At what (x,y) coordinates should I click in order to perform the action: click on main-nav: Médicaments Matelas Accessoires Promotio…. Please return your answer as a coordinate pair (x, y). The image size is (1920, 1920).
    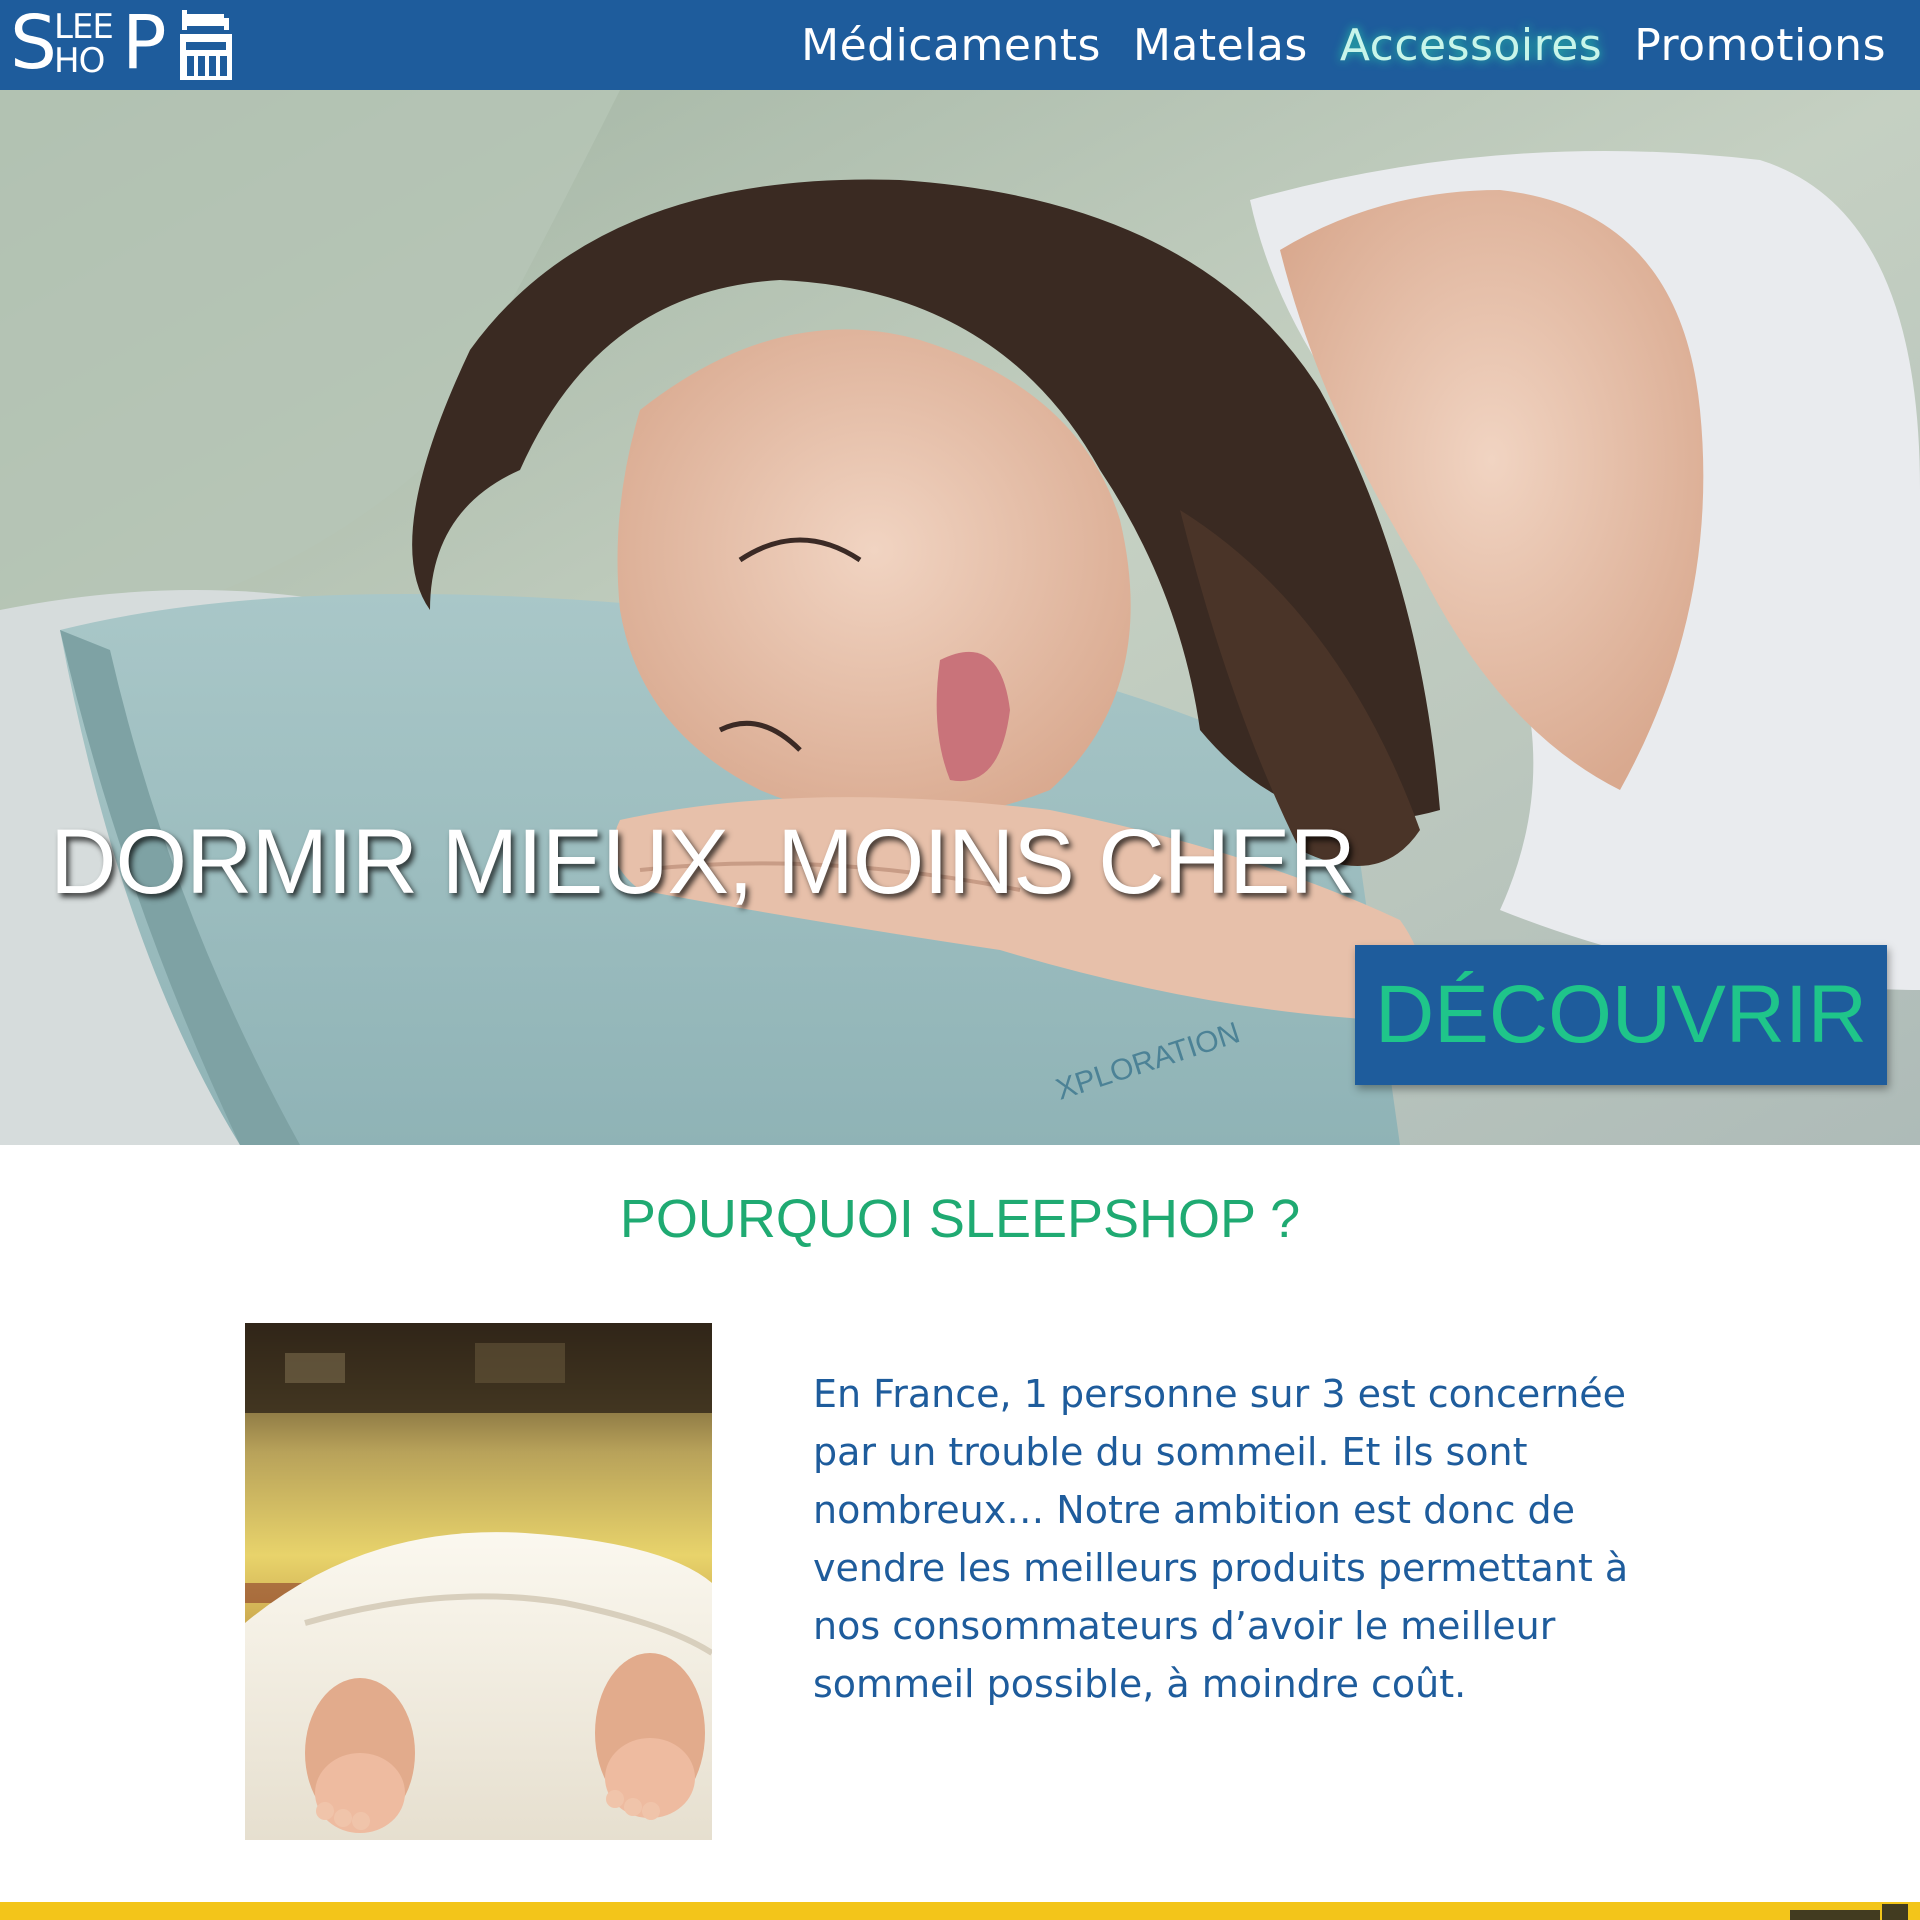
    Looking at the image, I should click on (1327, 45).